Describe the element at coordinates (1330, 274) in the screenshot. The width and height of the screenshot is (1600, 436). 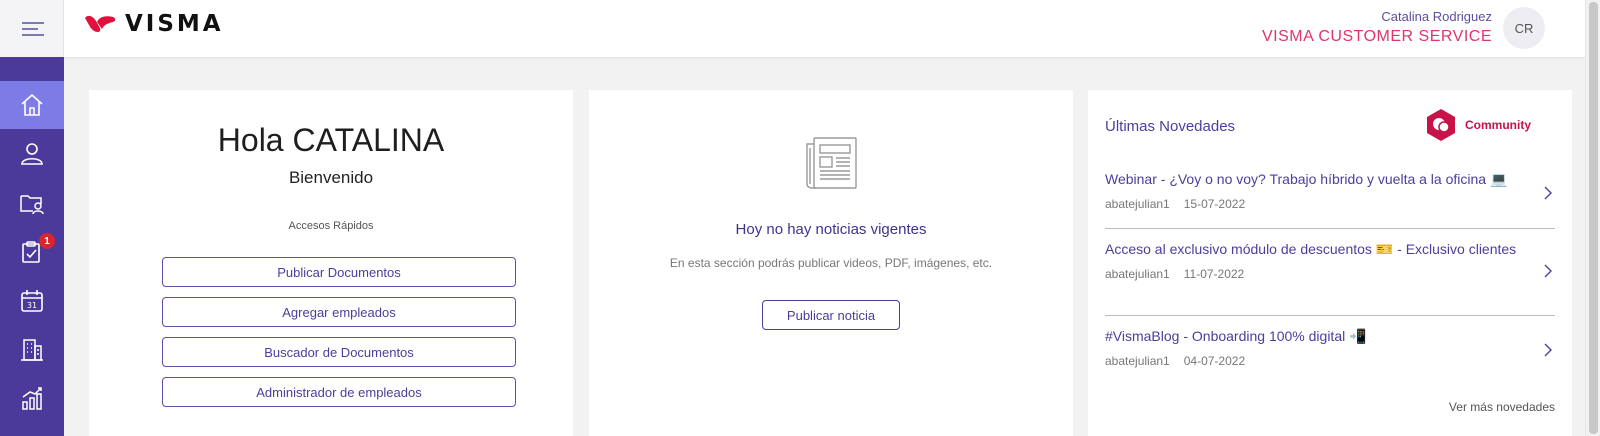
I see `news-item-meta: abatejulian1 11-07-2022` at that location.